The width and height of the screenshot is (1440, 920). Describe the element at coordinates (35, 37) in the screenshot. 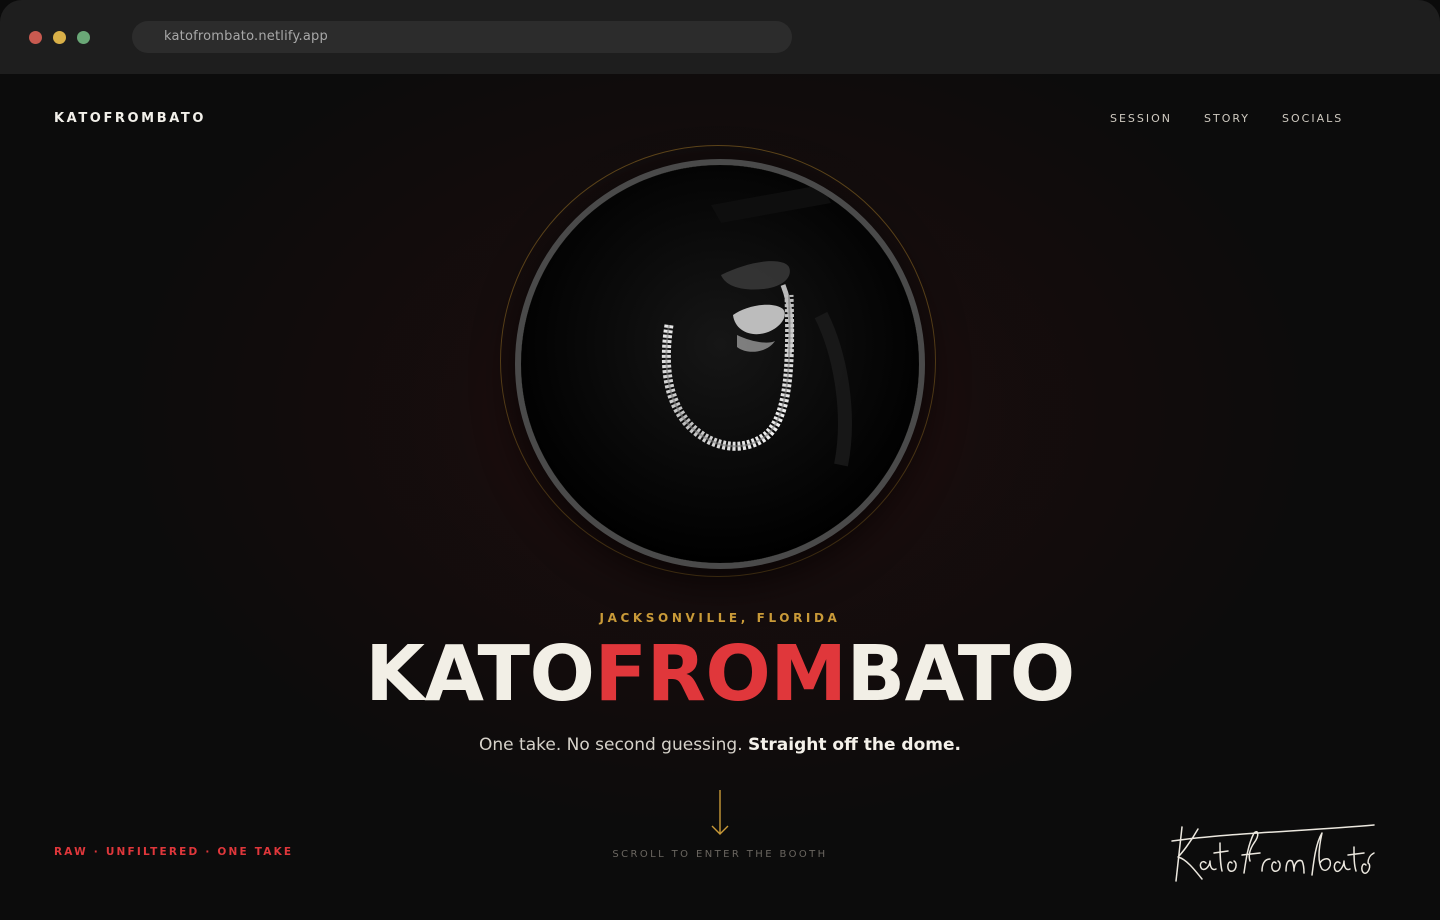

I see `close-window-button` at that location.